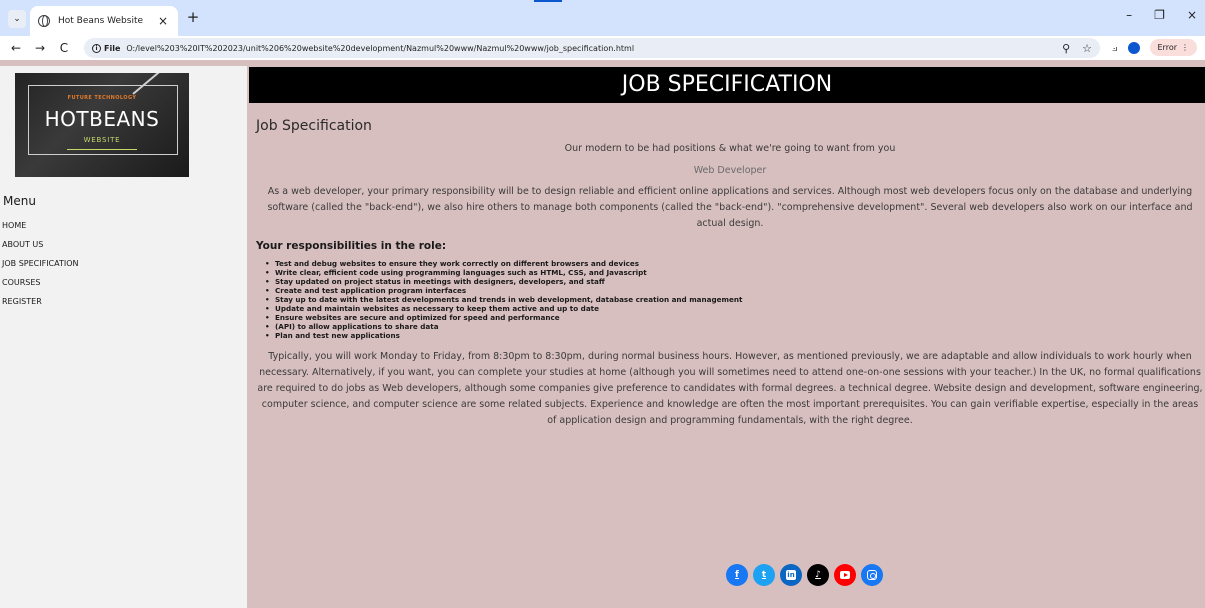 This screenshot has width=1205, height=608. What do you see at coordinates (163, 21) in the screenshot?
I see `tab-close-button: ×` at bounding box center [163, 21].